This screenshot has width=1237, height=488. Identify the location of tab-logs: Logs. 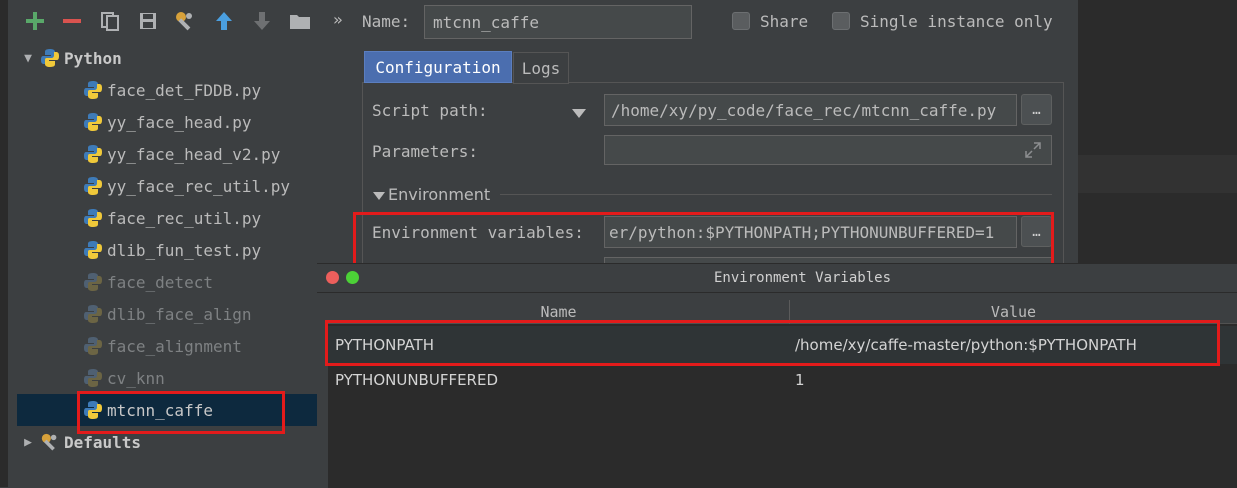
(541, 68).